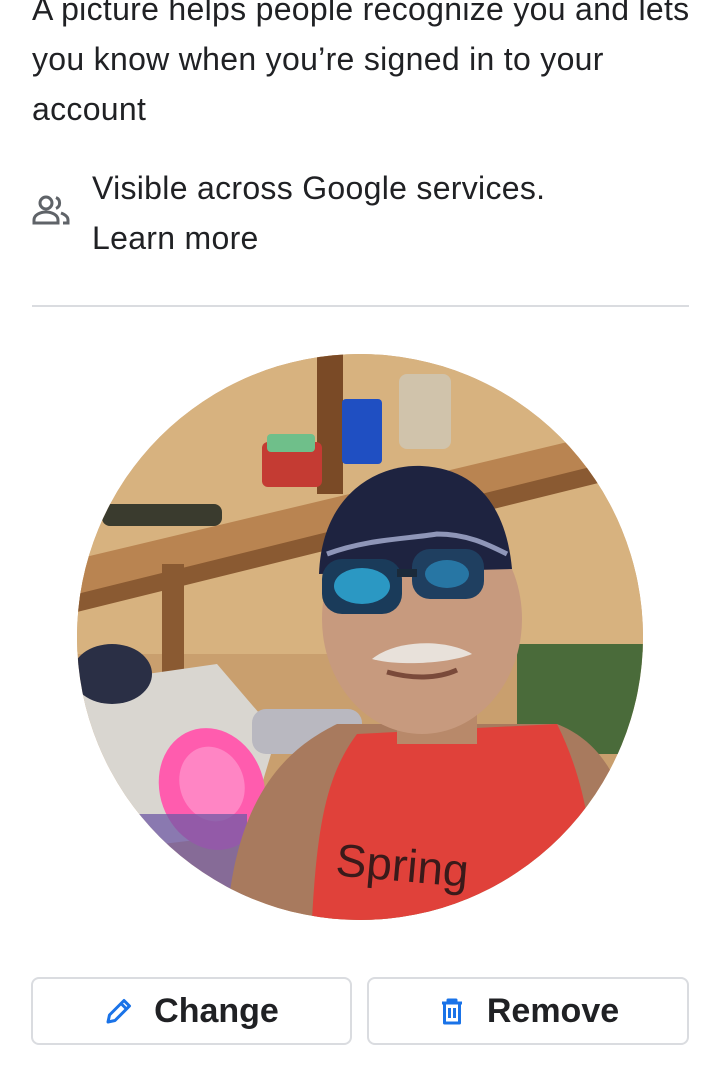 The image size is (720, 1075). Describe the element at coordinates (216, 1010) in the screenshot. I see `change-label: Change` at that location.